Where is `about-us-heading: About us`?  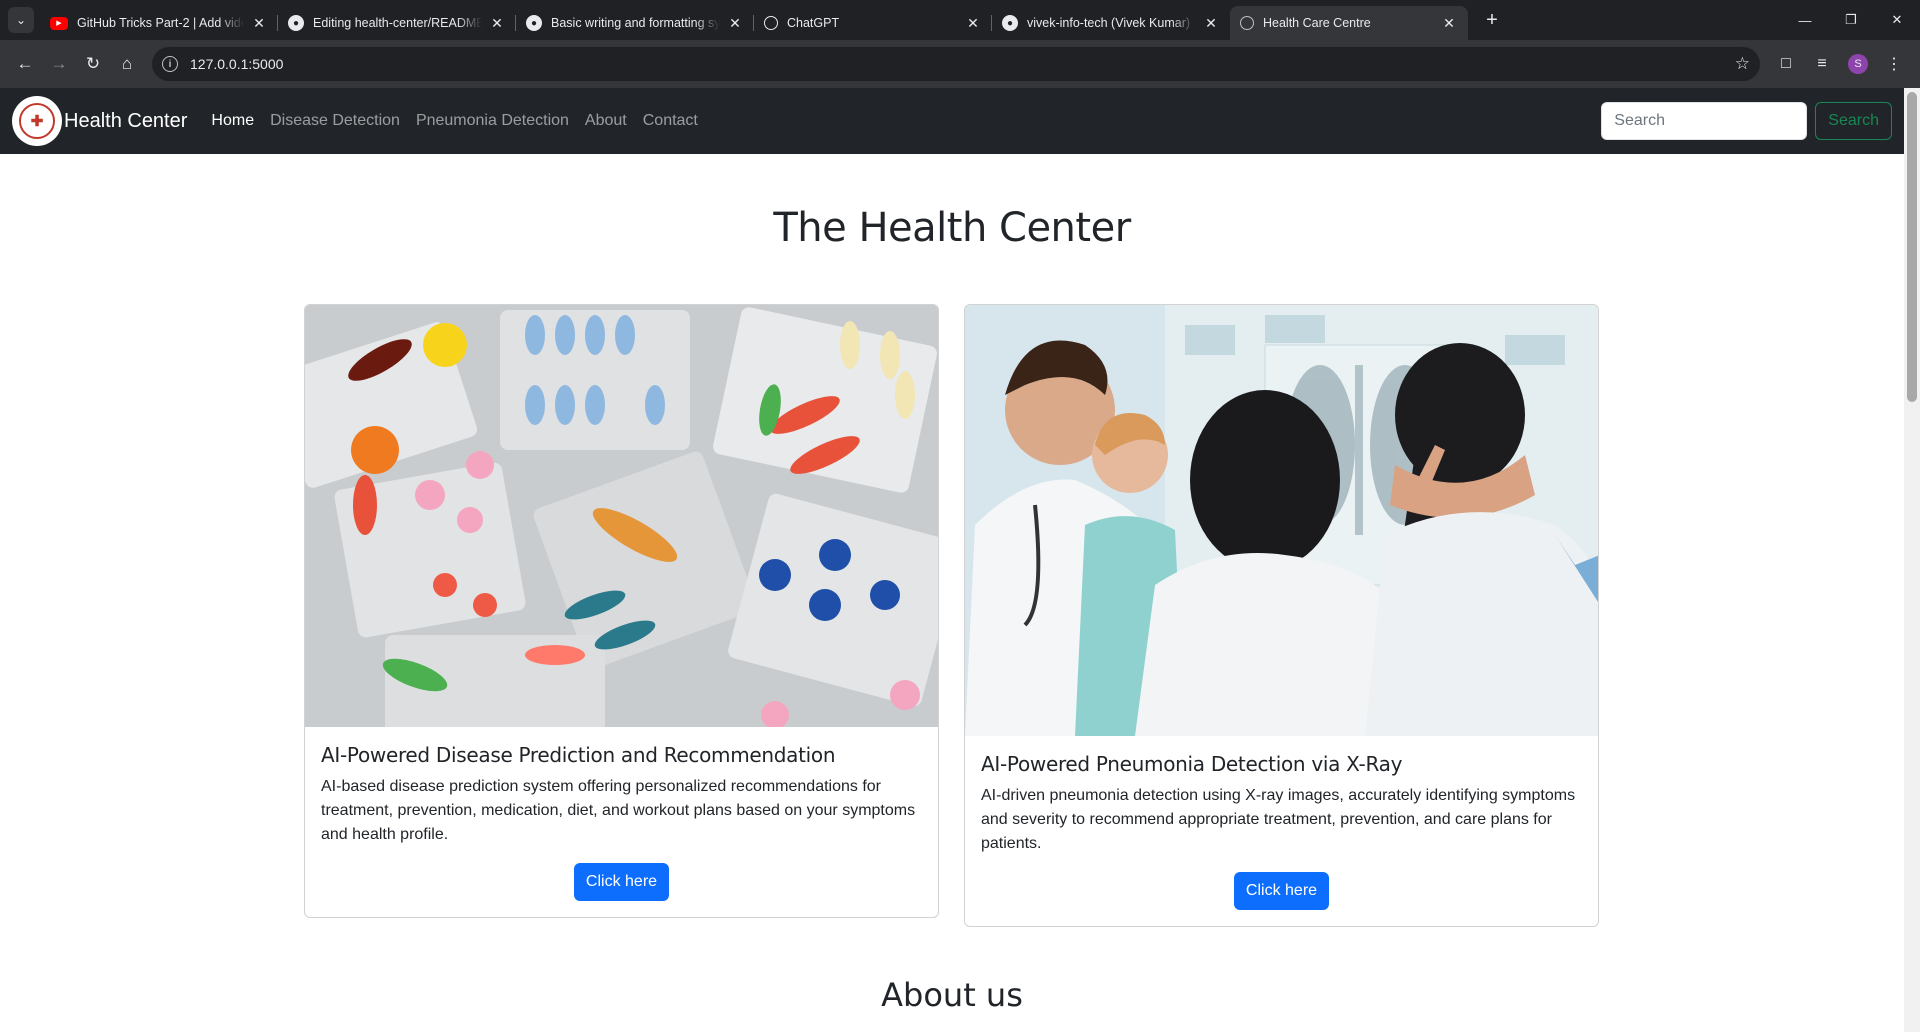
about-us-heading: About us is located at coordinates (952, 995).